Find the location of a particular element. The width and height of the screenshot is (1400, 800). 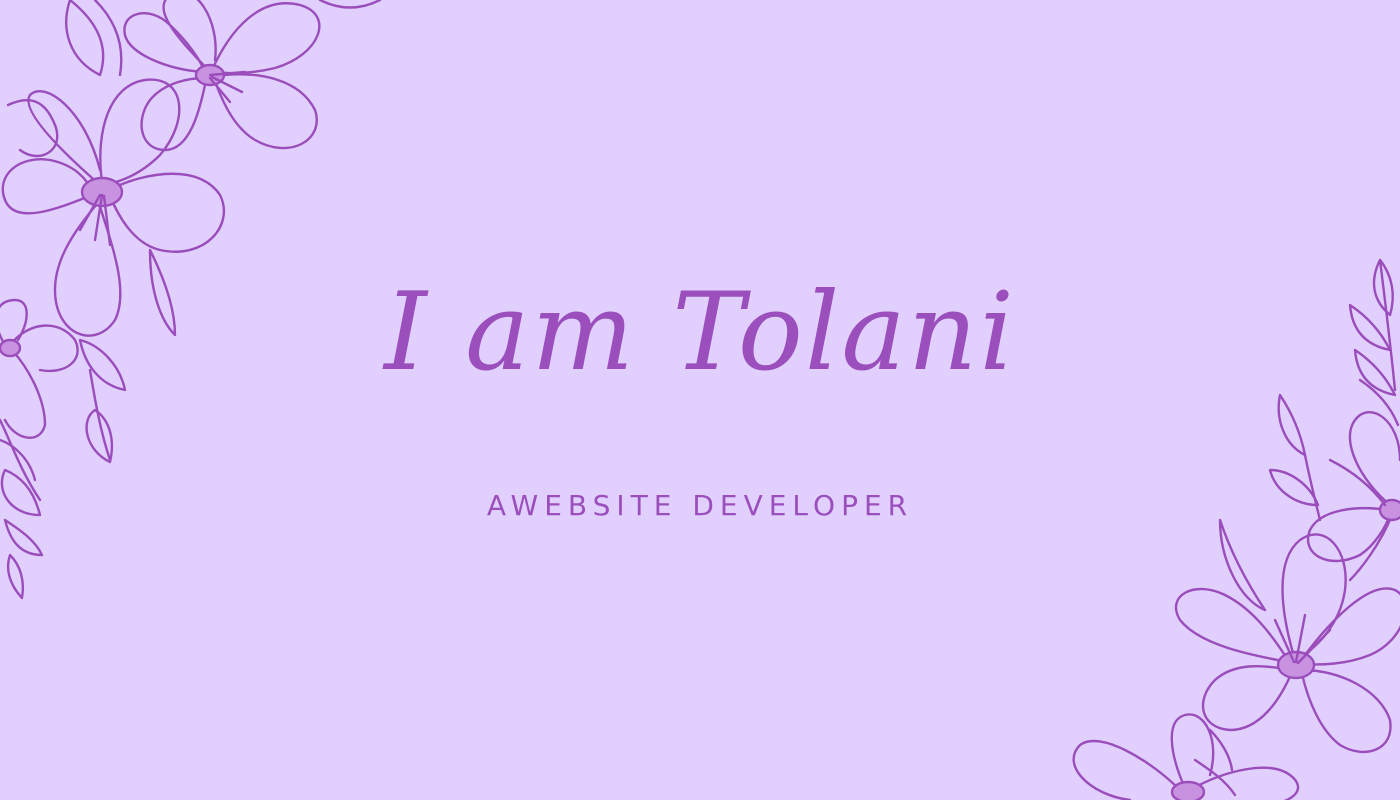

hero-subtitle: AWEBSITE DEVELOPER is located at coordinates (700, 505).